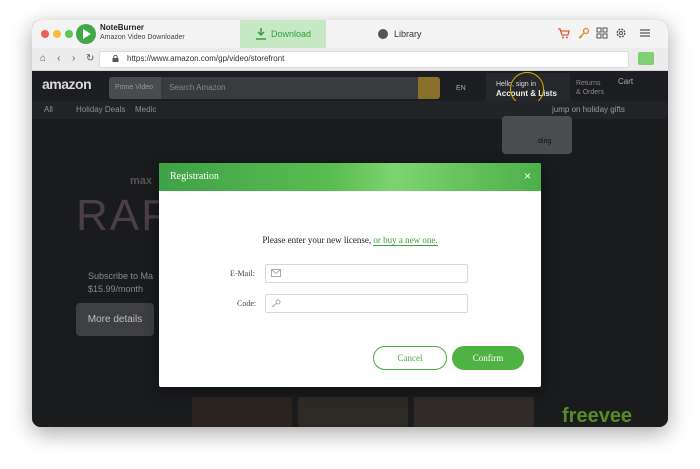  What do you see at coordinates (115, 319) in the screenshot?
I see `more-details-button: More details` at bounding box center [115, 319].